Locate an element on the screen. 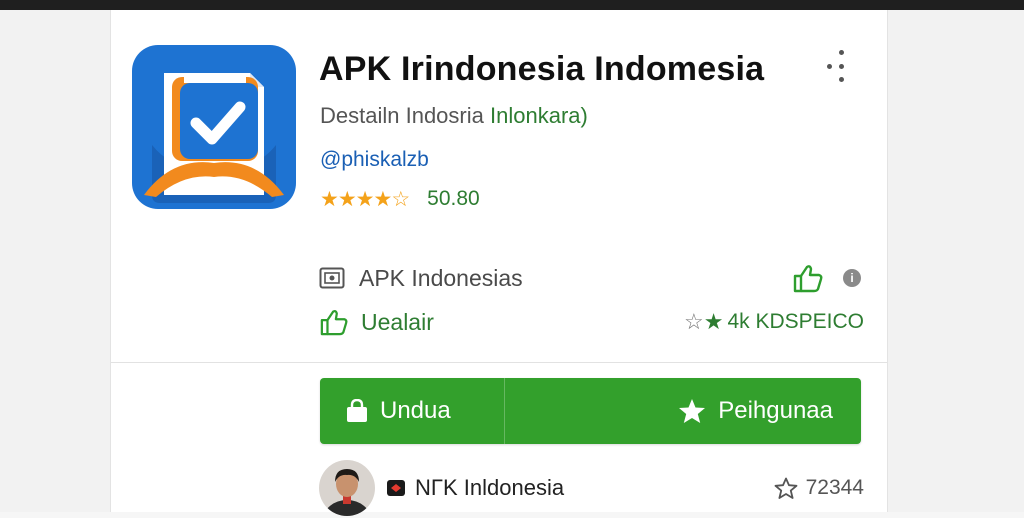 This screenshot has height=518, width=1024. review-label: Peihgunaa is located at coordinates (775, 410).